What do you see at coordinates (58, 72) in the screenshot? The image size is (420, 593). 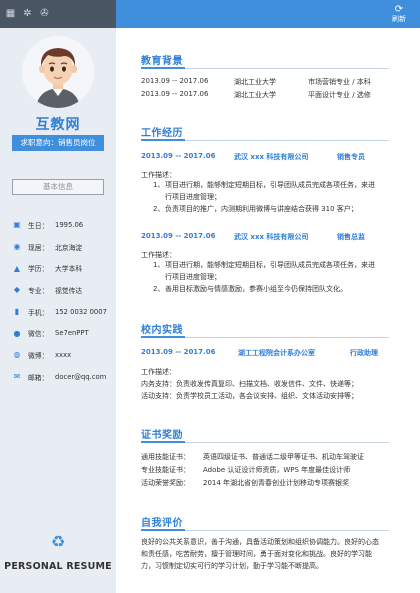 I see `avatar` at bounding box center [58, 72].